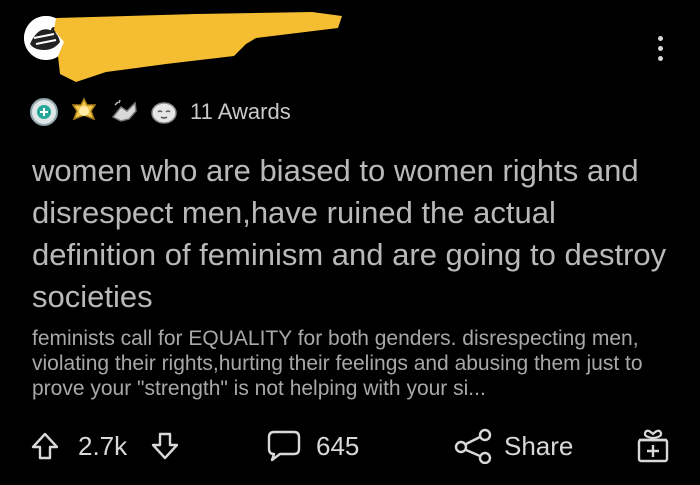 This screenshot has width=700, height=485. I want to click on hugz-award-icon, so click(164, 112).